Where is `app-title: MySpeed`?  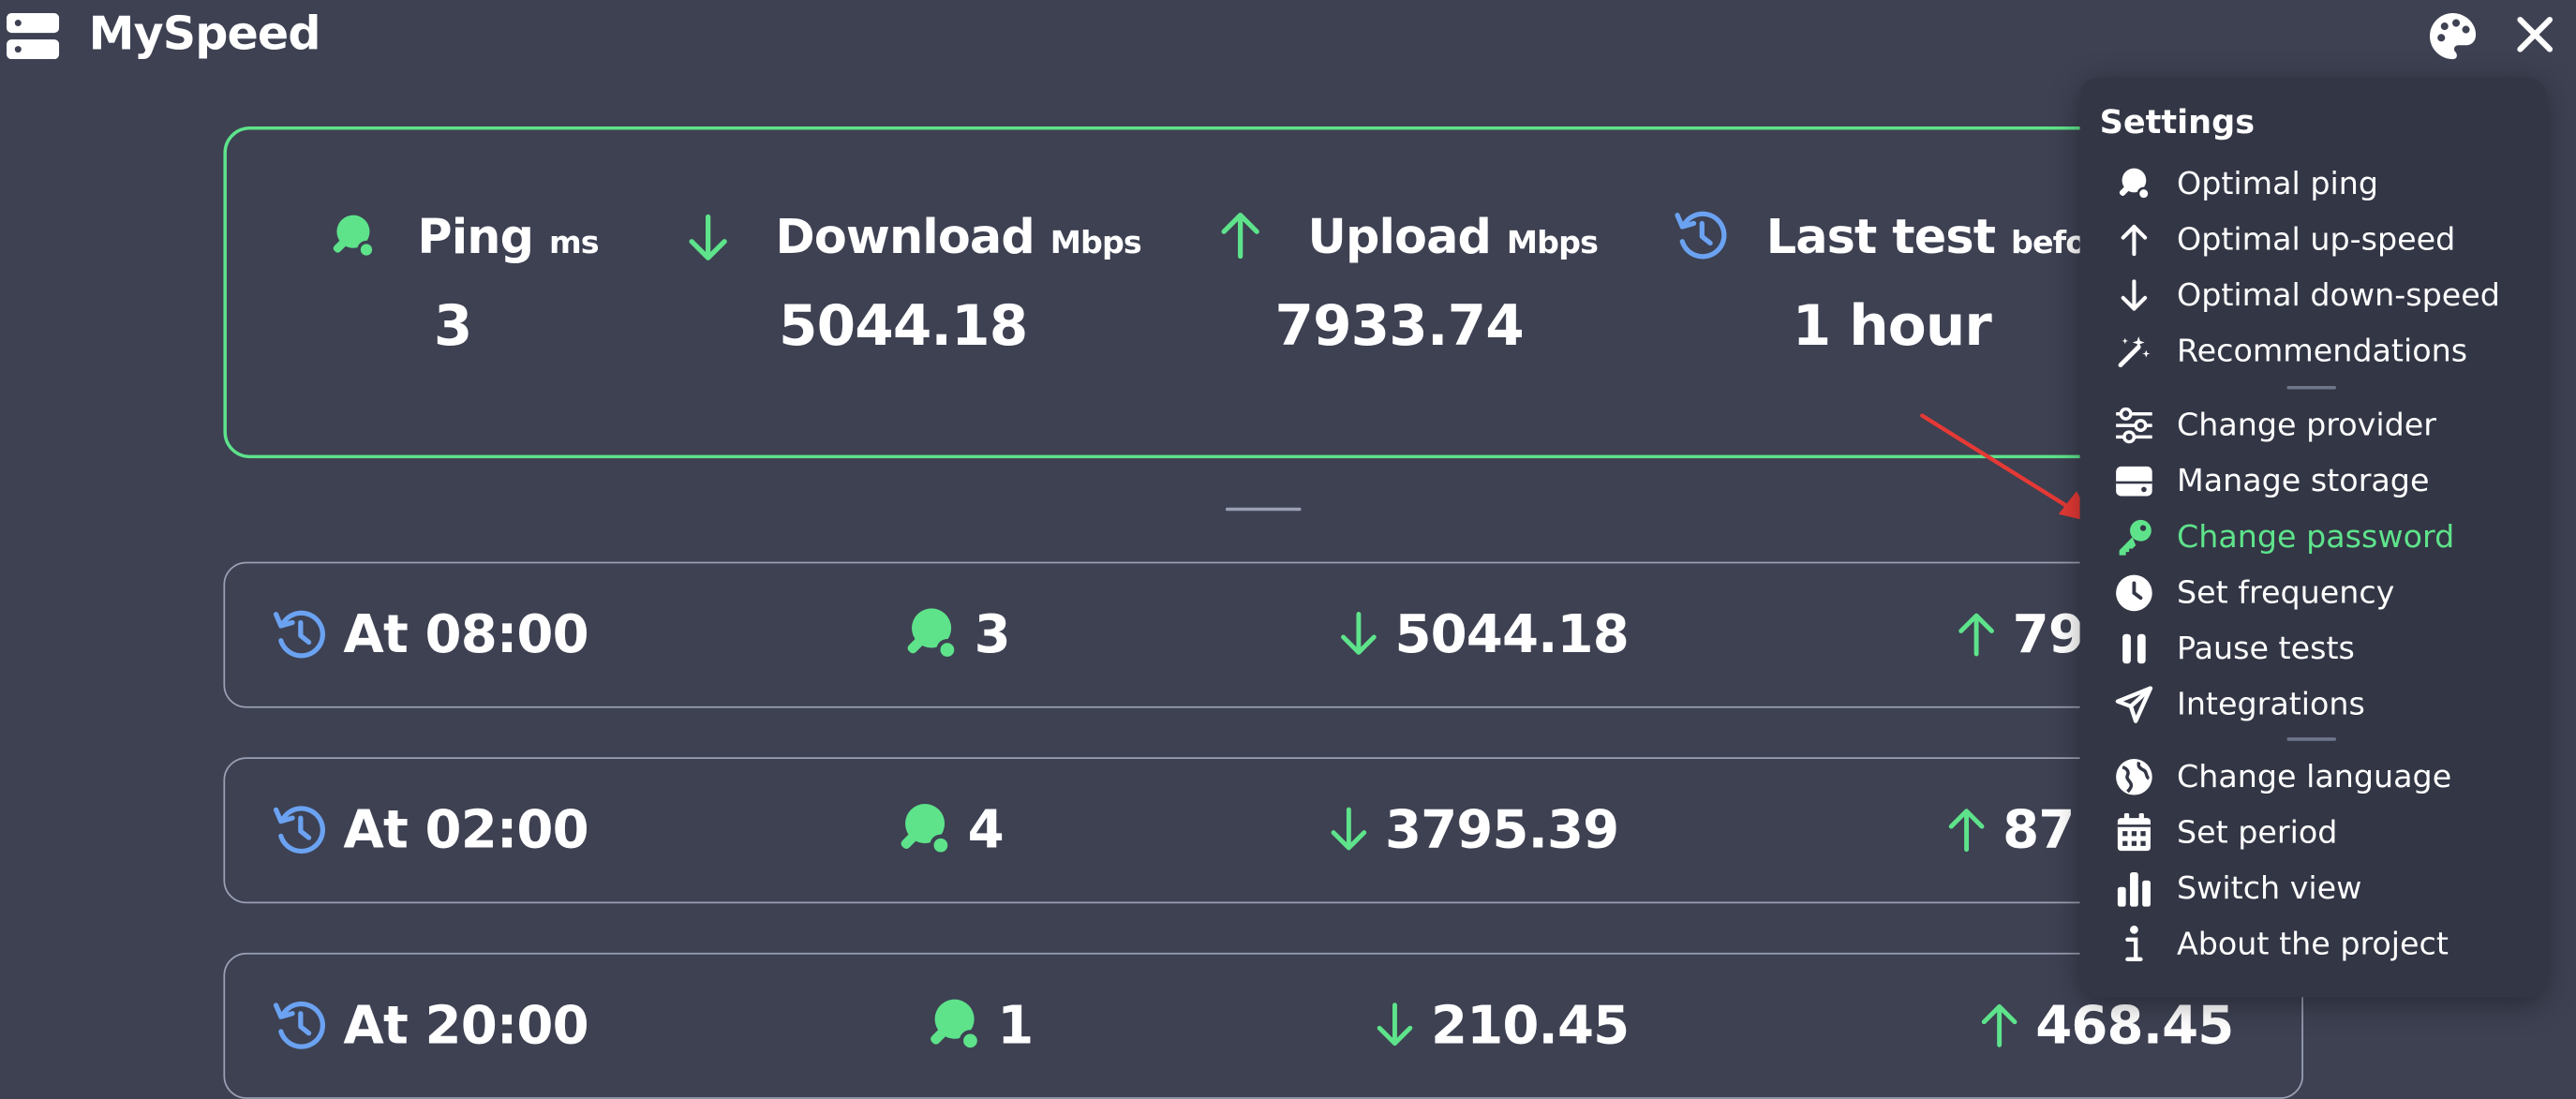 app-title: MySpeed is located at coordinates (204, 34).